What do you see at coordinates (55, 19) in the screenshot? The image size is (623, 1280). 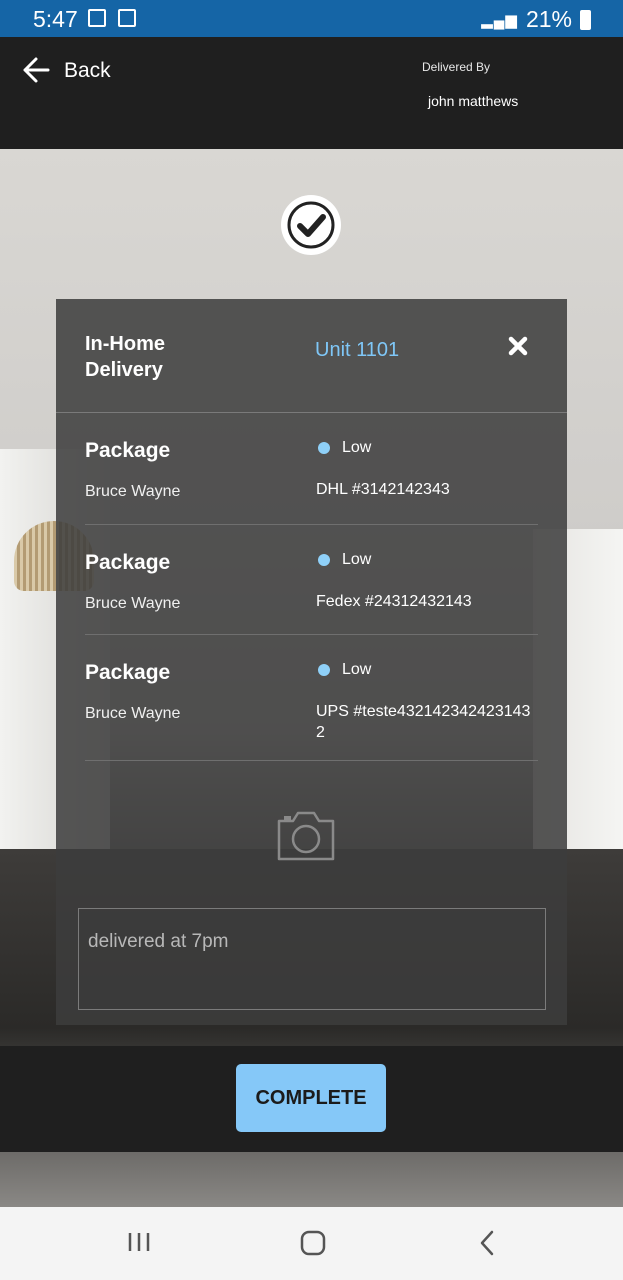 I see `status-time: 5:47` at bounding box center [55, 19].